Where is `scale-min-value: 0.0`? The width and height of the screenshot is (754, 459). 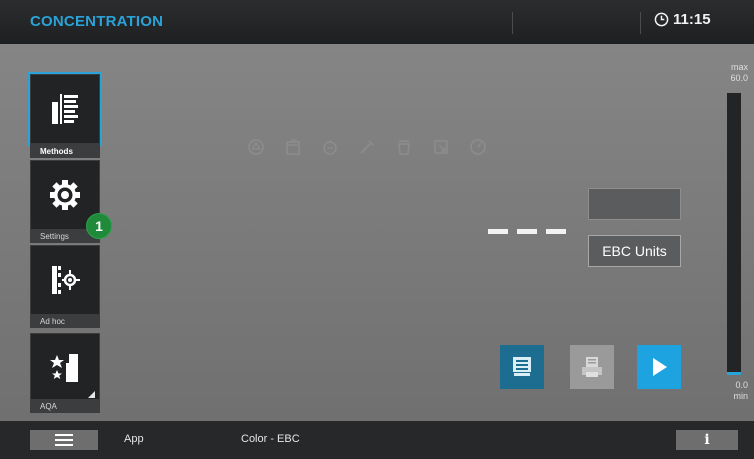
scale-min-value: 0.0 is located at coordinates (741, 385).